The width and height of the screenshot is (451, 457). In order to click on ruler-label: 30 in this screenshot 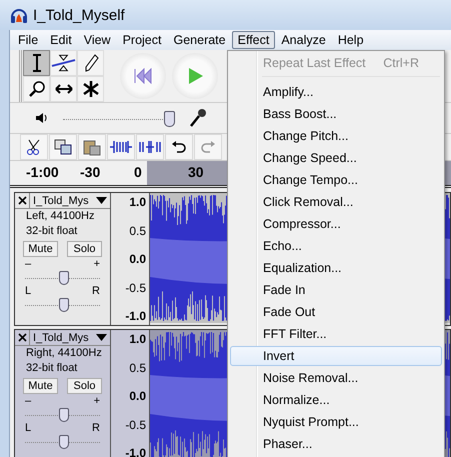, I will do `click(196, 172)`.